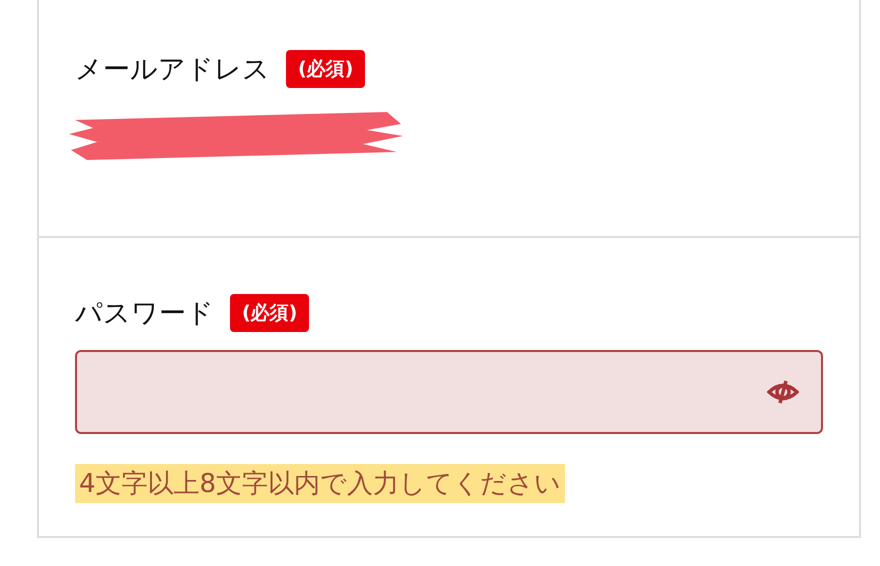  What do you see at coordinates (783, 392) in the screenshot?
I see `eye-slash-icon` at bounding box center [783, 392].